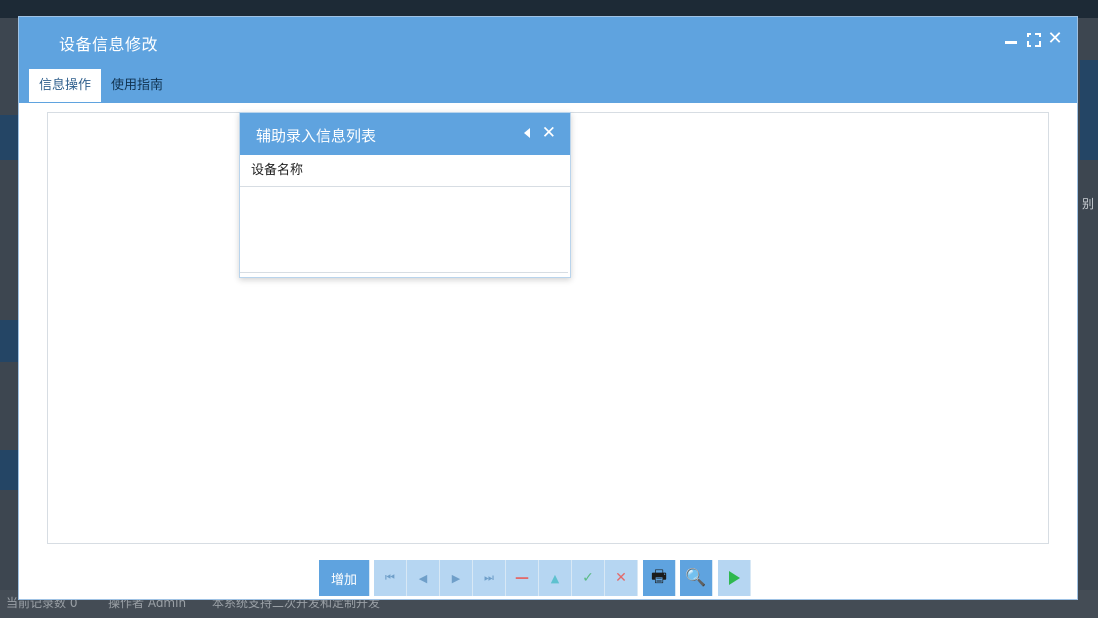 The image size is (1098, 618). Describe the element at coordinates (390, 578) in the screenshot. I see `first-record-icon: ⏮` at that location.